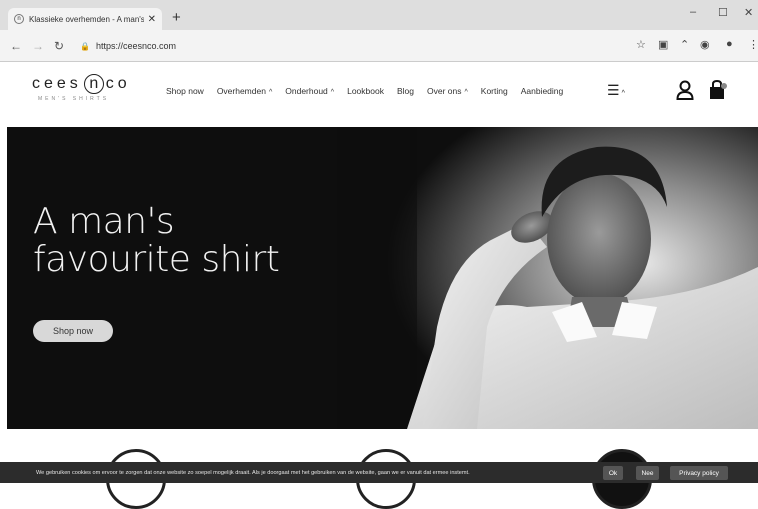  I want to click on shopping-bag-icon, so click(718, 90).